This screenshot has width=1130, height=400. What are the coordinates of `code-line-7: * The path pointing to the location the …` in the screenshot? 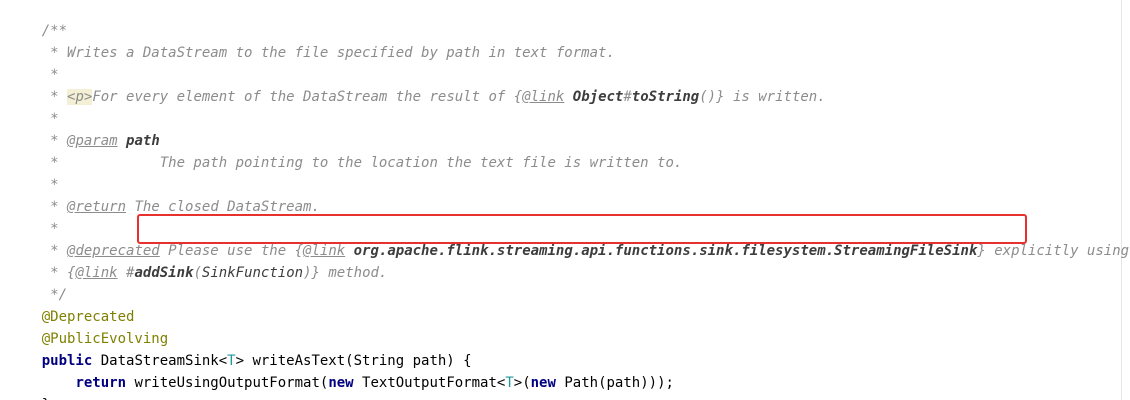 It's located at (345, 150).